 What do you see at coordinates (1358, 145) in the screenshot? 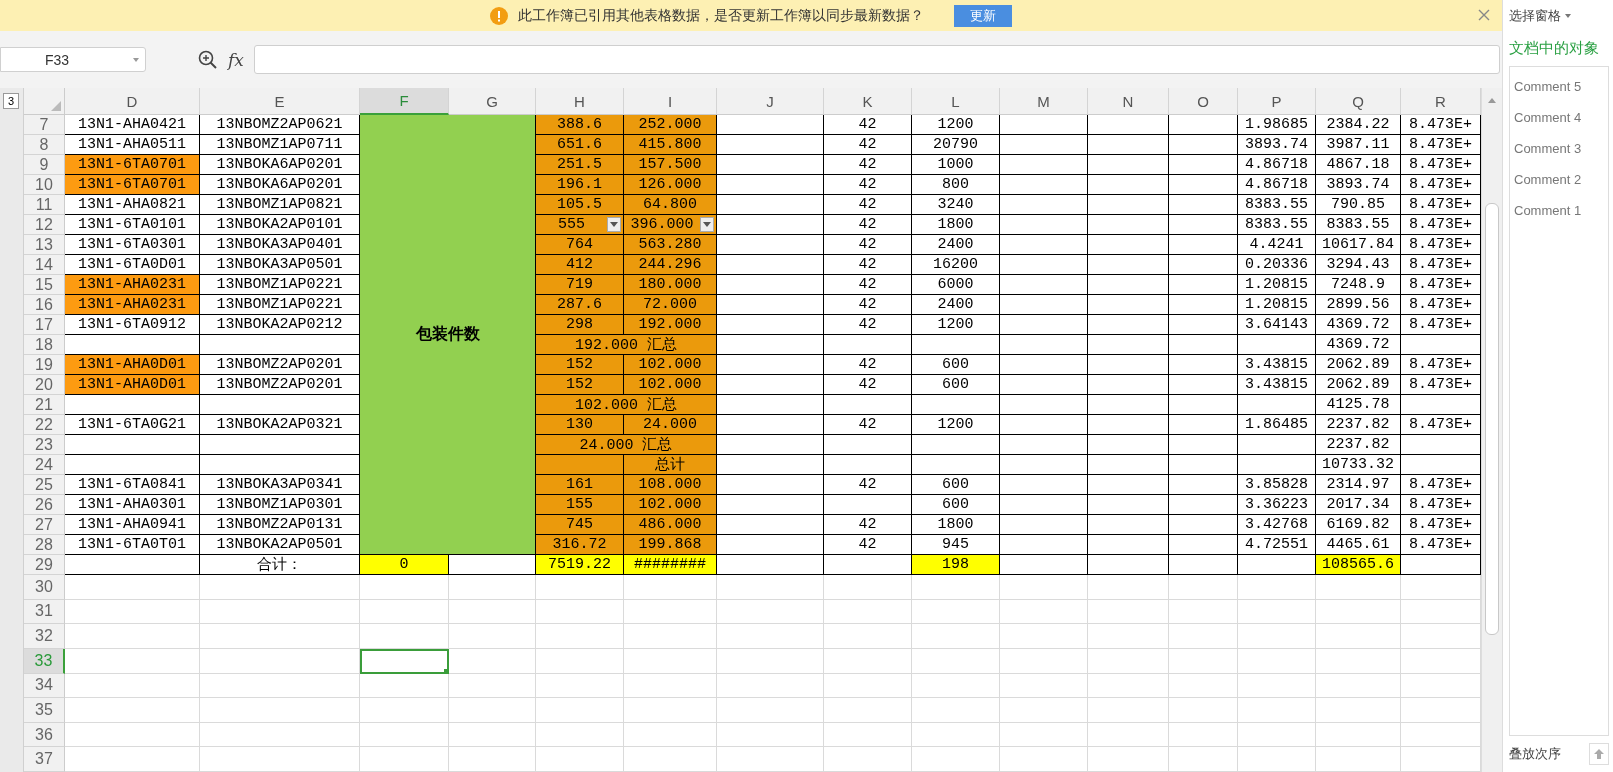
I see `table-cell: 3987.11` at bounding box center [1358, 145].